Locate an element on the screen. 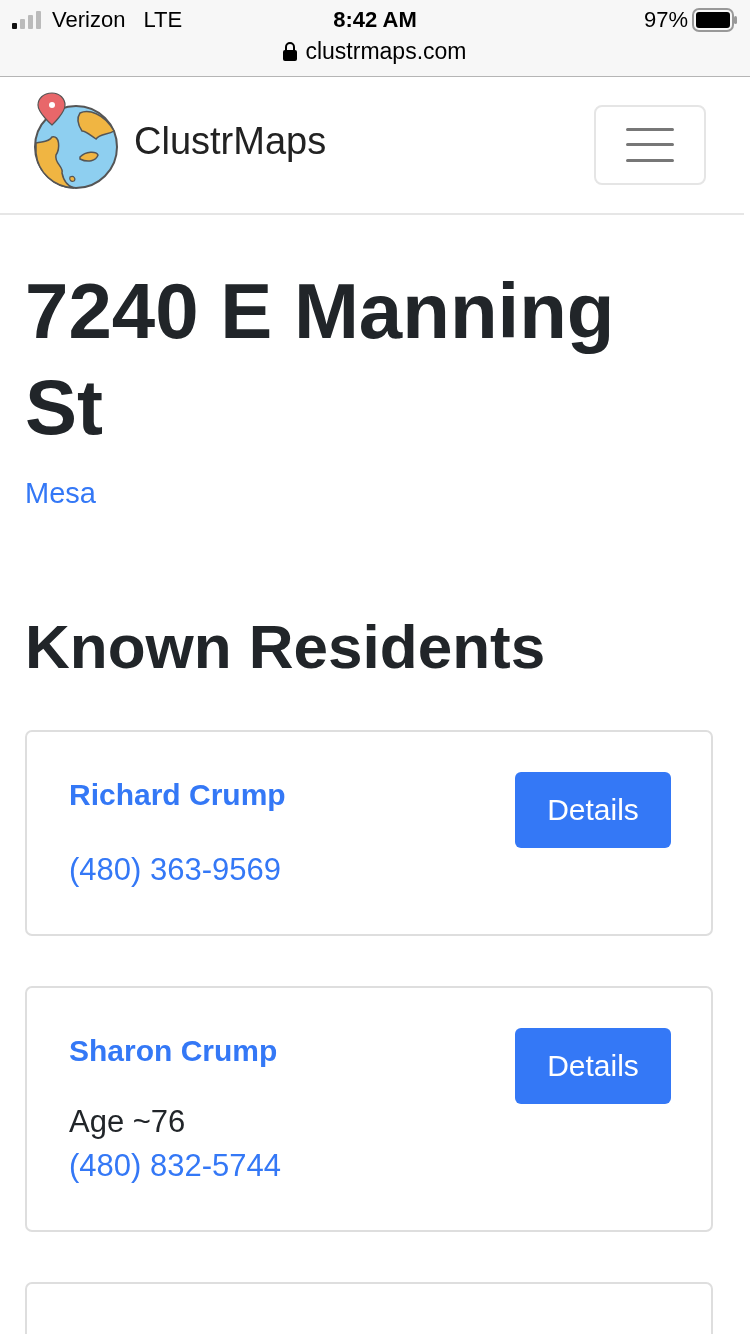 The height and width of the screenshot is (1334, 750). section-heading: Known Residents is located at coordinates (286, 647).